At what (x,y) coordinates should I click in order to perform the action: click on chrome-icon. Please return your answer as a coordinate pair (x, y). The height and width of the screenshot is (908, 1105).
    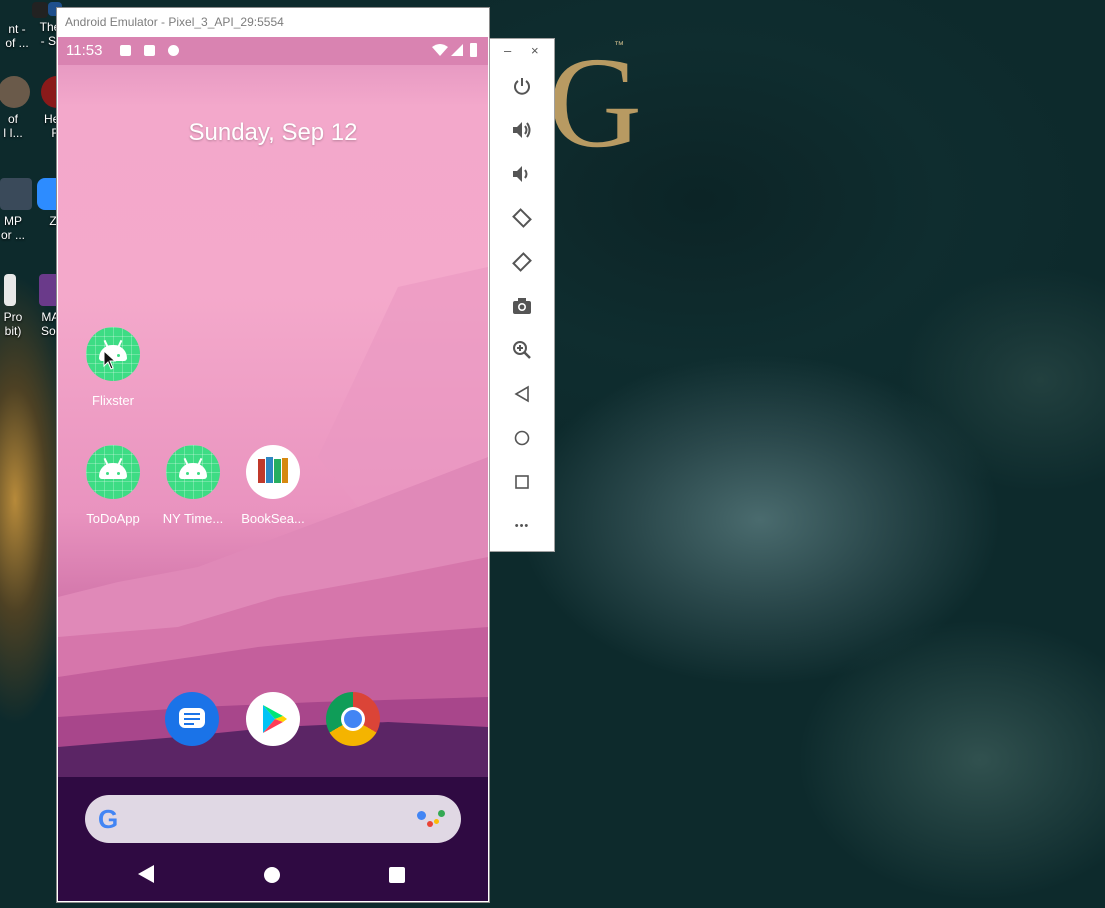
    Looking at the image, I should click on (353, 719).